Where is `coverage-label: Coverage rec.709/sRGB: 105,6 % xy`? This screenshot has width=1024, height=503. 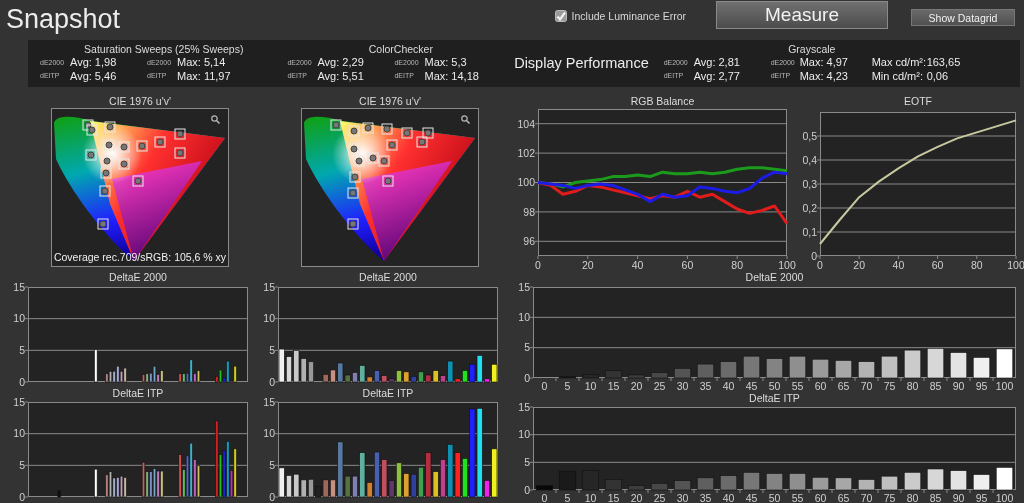
coverage-label: Coverage rec.709/sRGB: 105,6 % xy is located at coordinates (140, 257).